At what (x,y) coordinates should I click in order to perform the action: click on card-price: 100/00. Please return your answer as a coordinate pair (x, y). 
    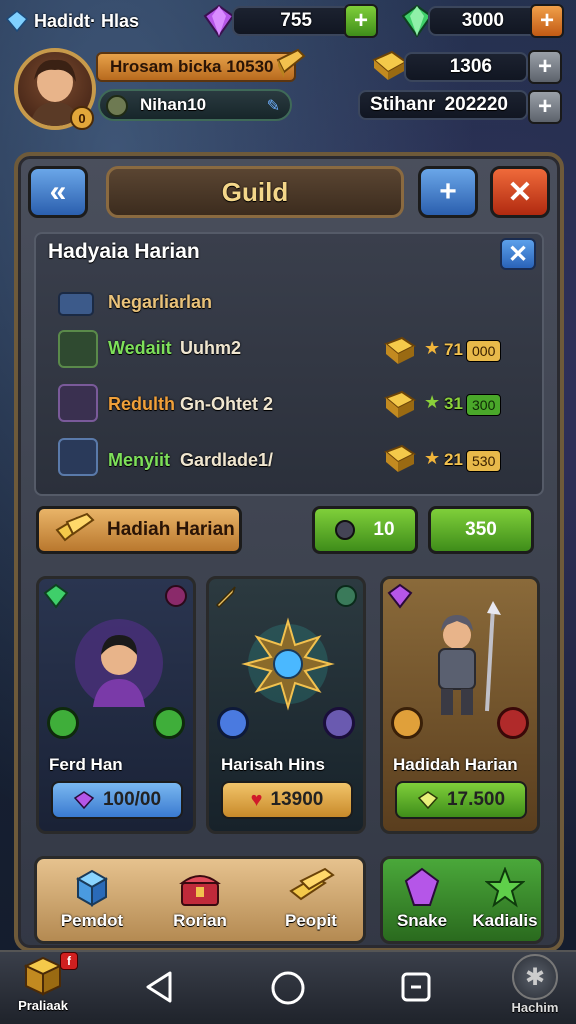
    Looking at the image, I should click on (117, 800).